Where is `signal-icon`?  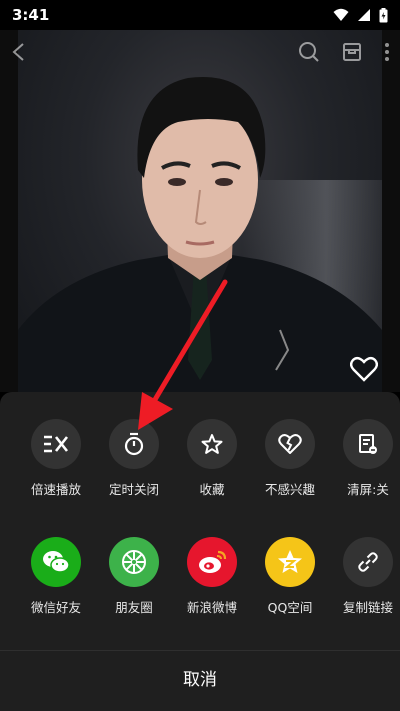 signal-icon is located at coordinates (364, 15).